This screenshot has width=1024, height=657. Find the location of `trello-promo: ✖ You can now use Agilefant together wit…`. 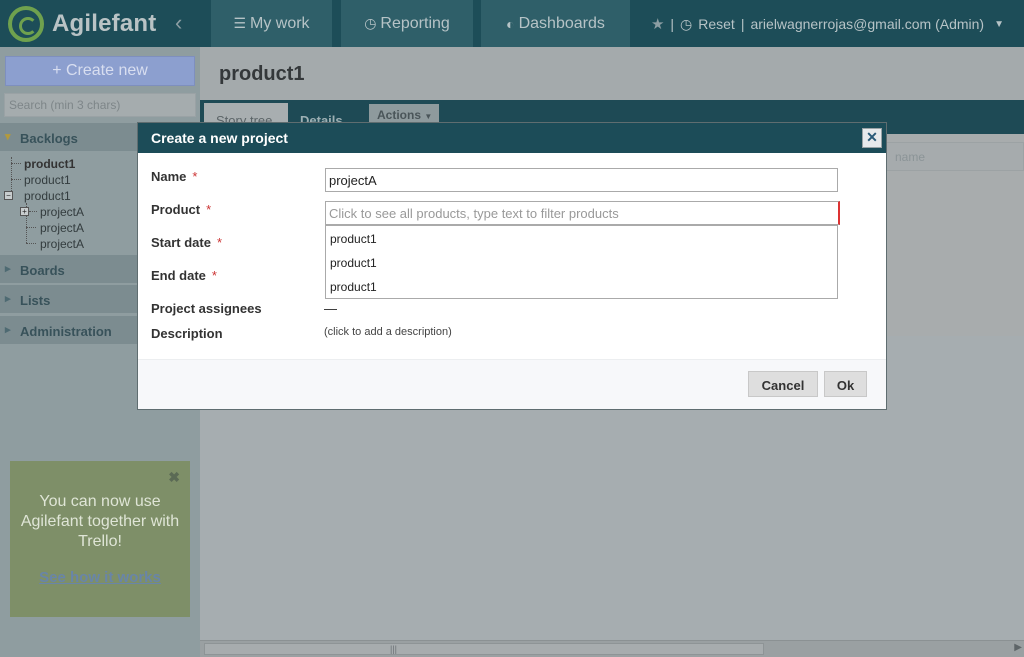

trello-promo: ✖ You can now use Agilefant together wit… is located at coordinates (100, 539).